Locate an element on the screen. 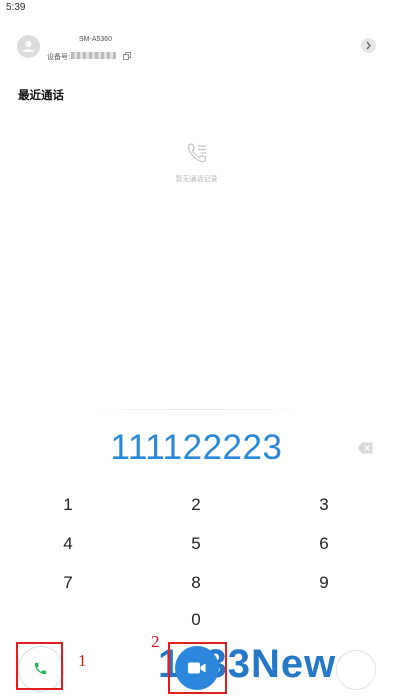 This screenshot has width=393, height=700. key-7: 7 is located at coordinates (68, 583).